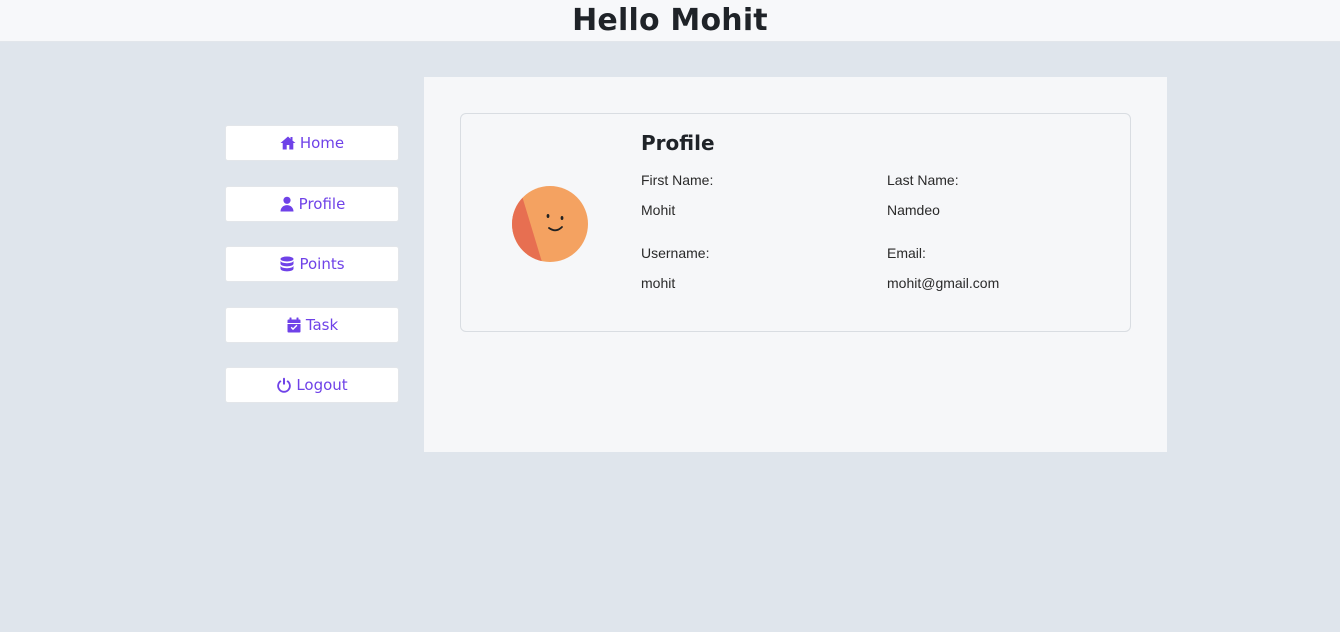 This screenshot has height=632, width=1340. Describe the element at coordinates (288, 143) in the screenshot. I see `home-icon` at that location.